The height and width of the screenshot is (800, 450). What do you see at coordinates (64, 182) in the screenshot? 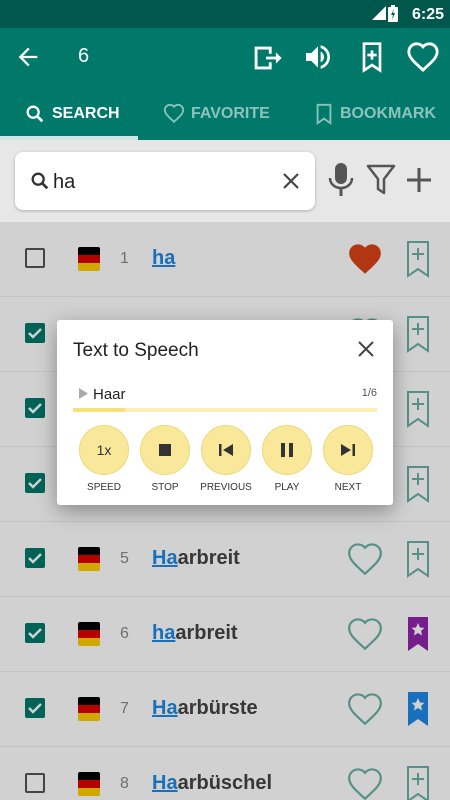
I see `search-query: ha` at bounding box center [64, 182].